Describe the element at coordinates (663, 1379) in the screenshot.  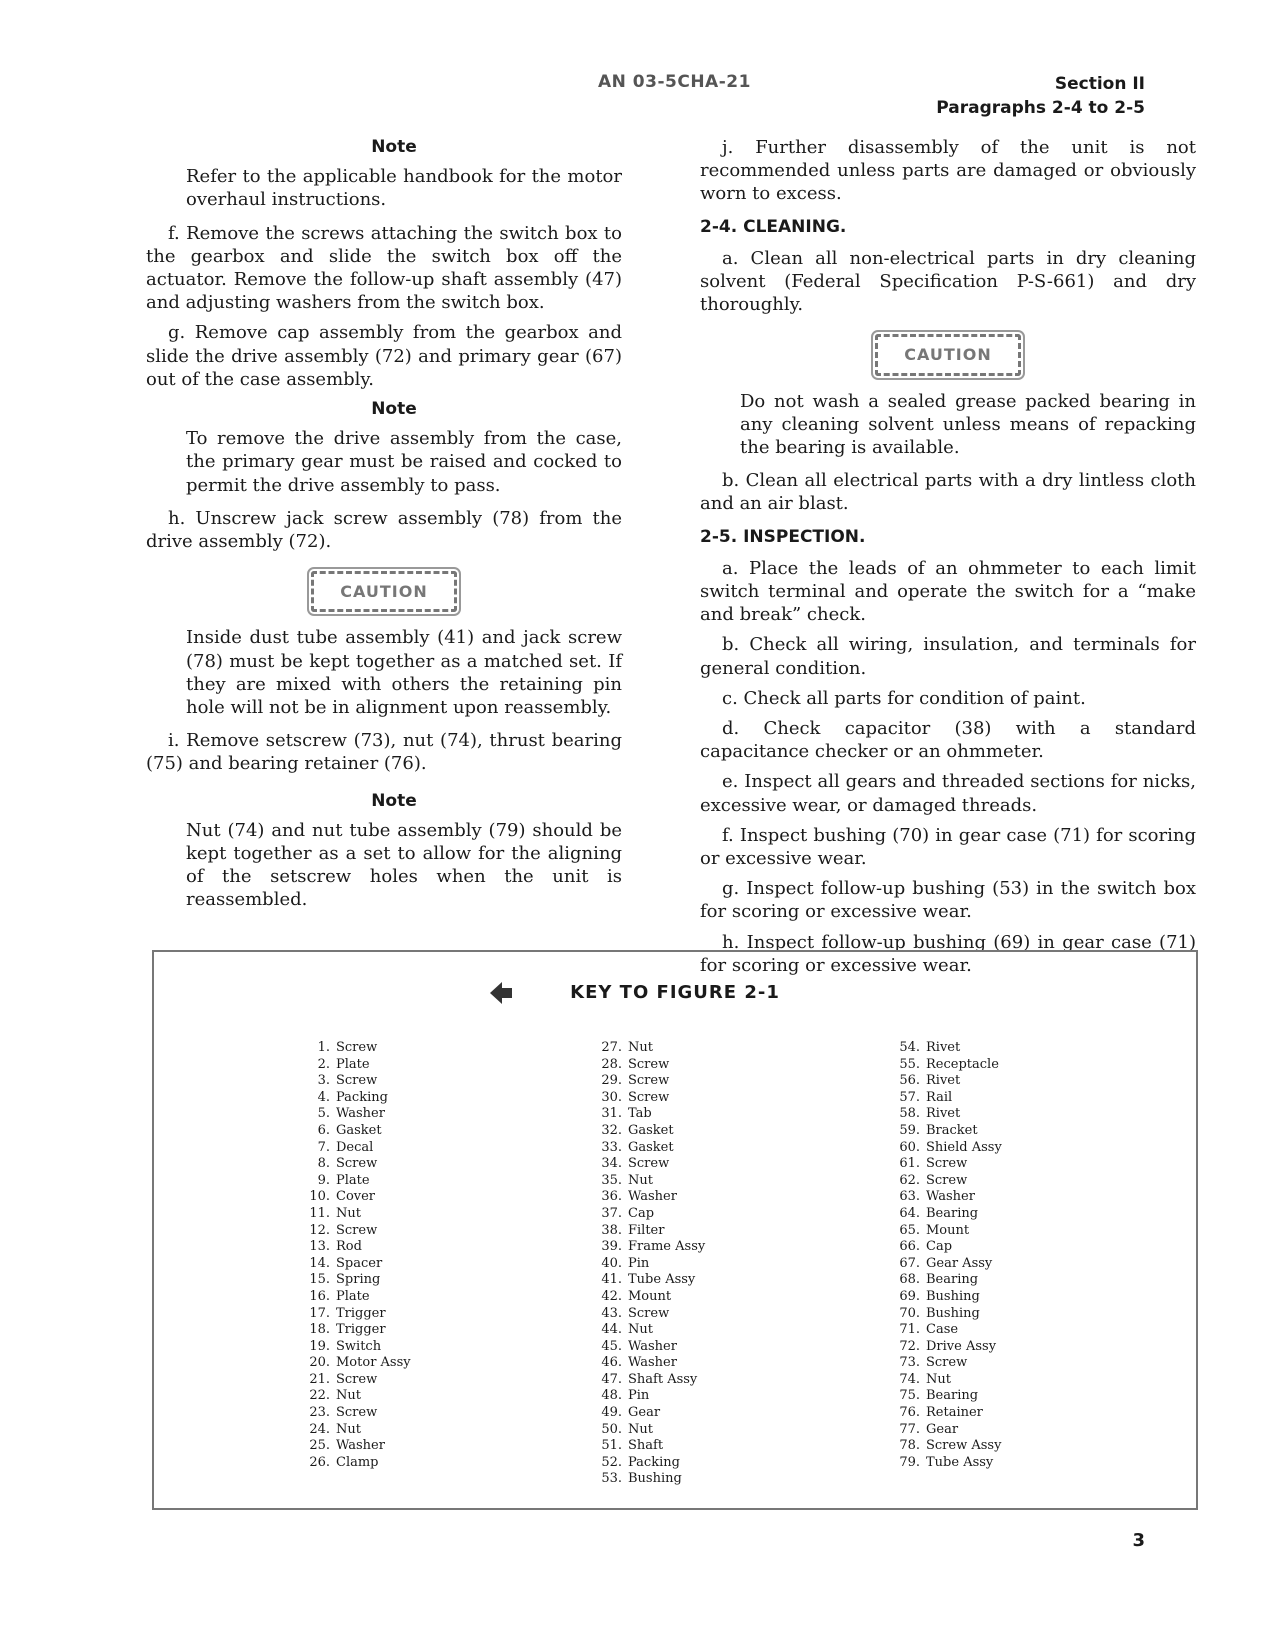
I see `key-item-name: Shaft Assy` at that location.